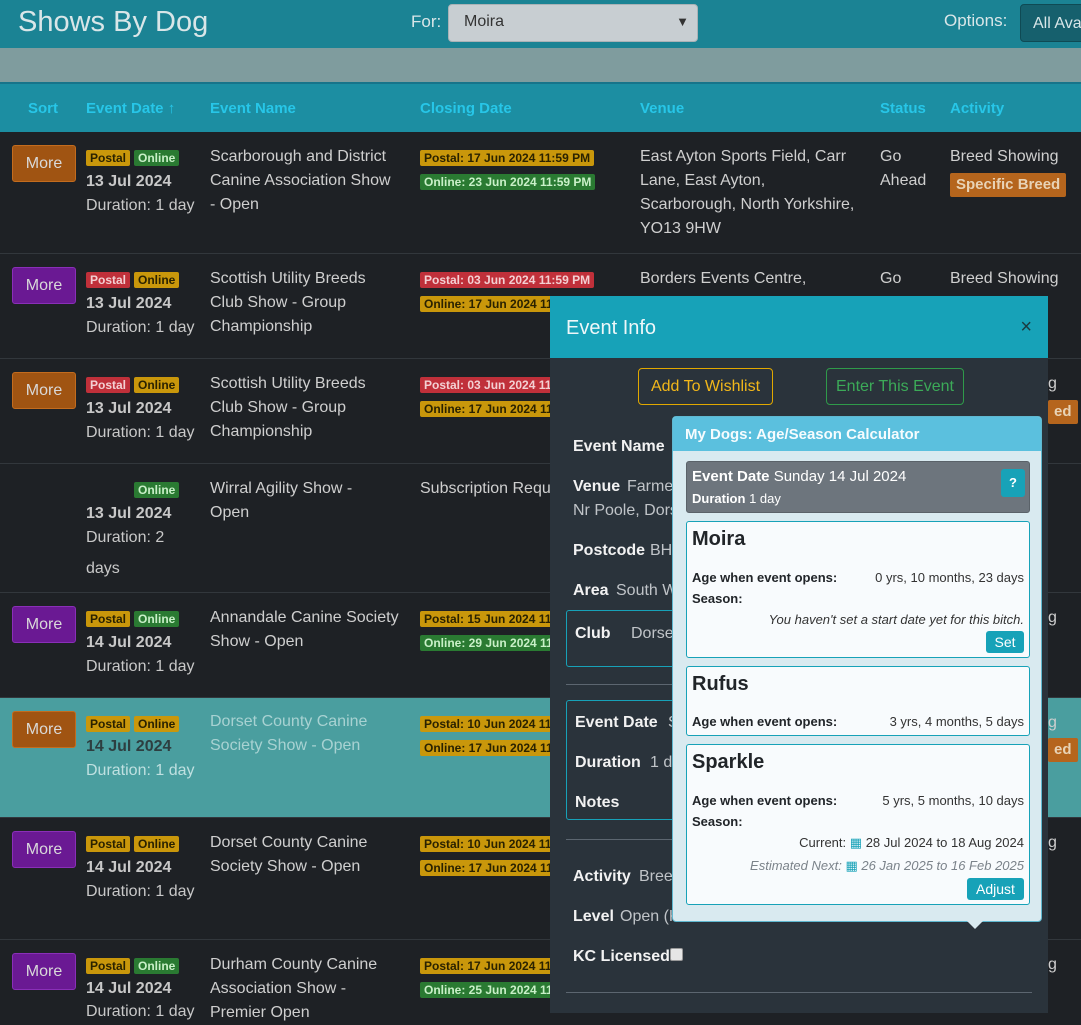 This screenshot has width=1081, height=1025. I want to click on venue-value-cont: Nr Poole, Dors, so click(625, 510).